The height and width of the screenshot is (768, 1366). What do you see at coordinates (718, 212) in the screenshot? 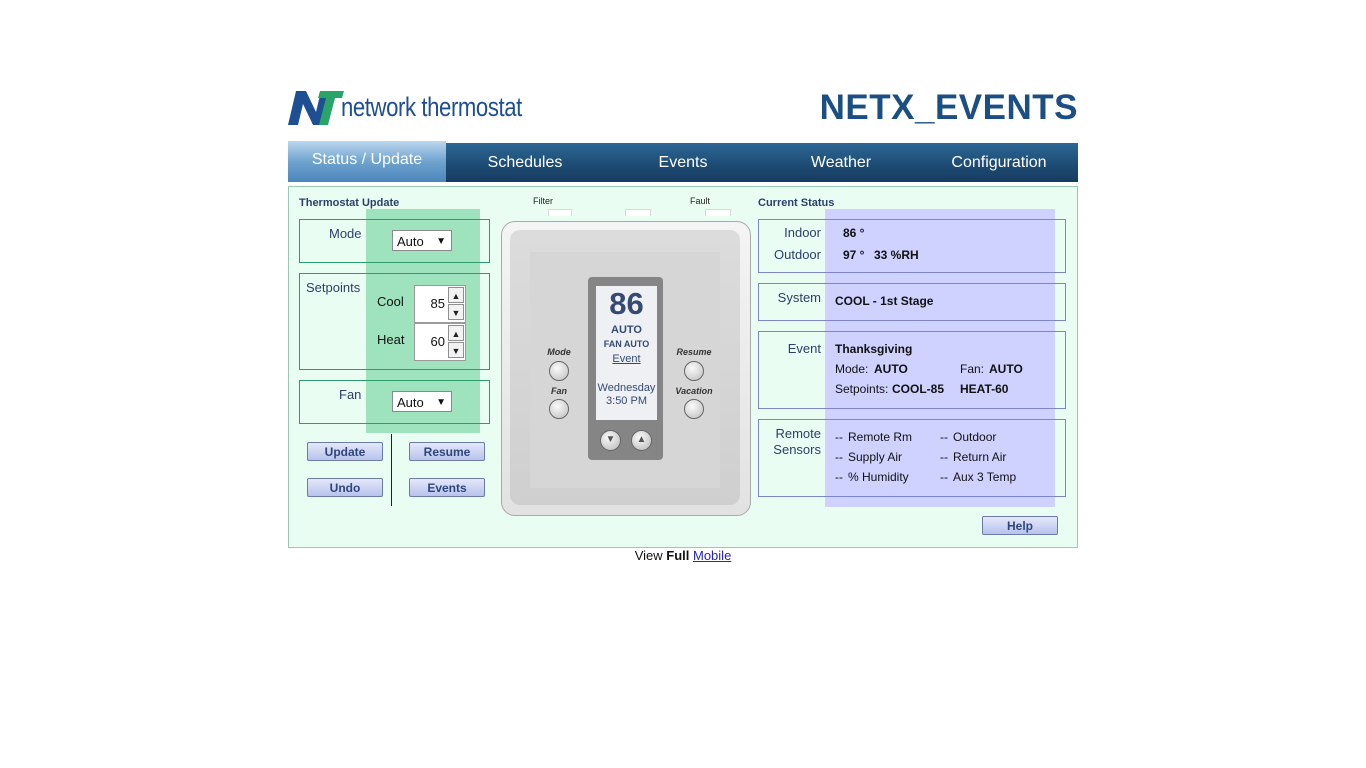
I see `fault-indicator` at bounding box center [718, 212].